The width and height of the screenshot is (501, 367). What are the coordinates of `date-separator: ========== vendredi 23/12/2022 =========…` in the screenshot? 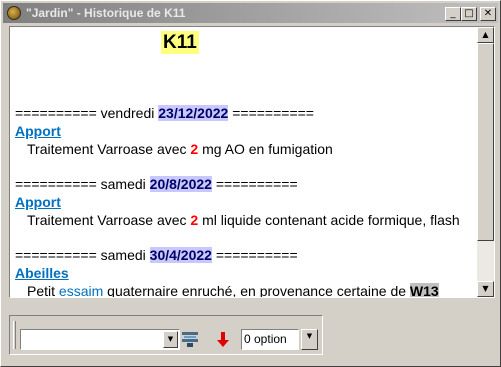 It's located at (164, 113).